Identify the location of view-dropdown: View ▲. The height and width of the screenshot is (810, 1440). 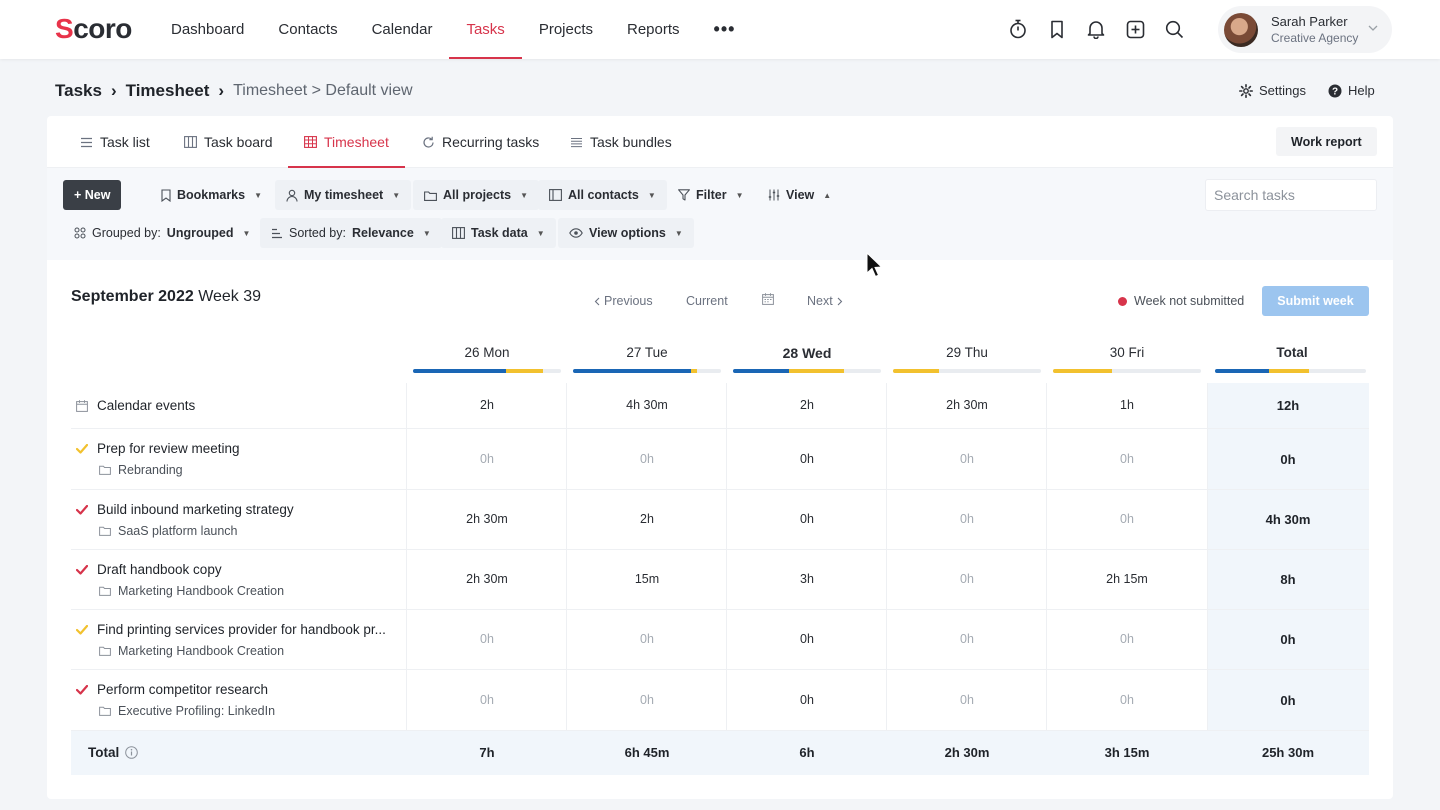
(799, 195).